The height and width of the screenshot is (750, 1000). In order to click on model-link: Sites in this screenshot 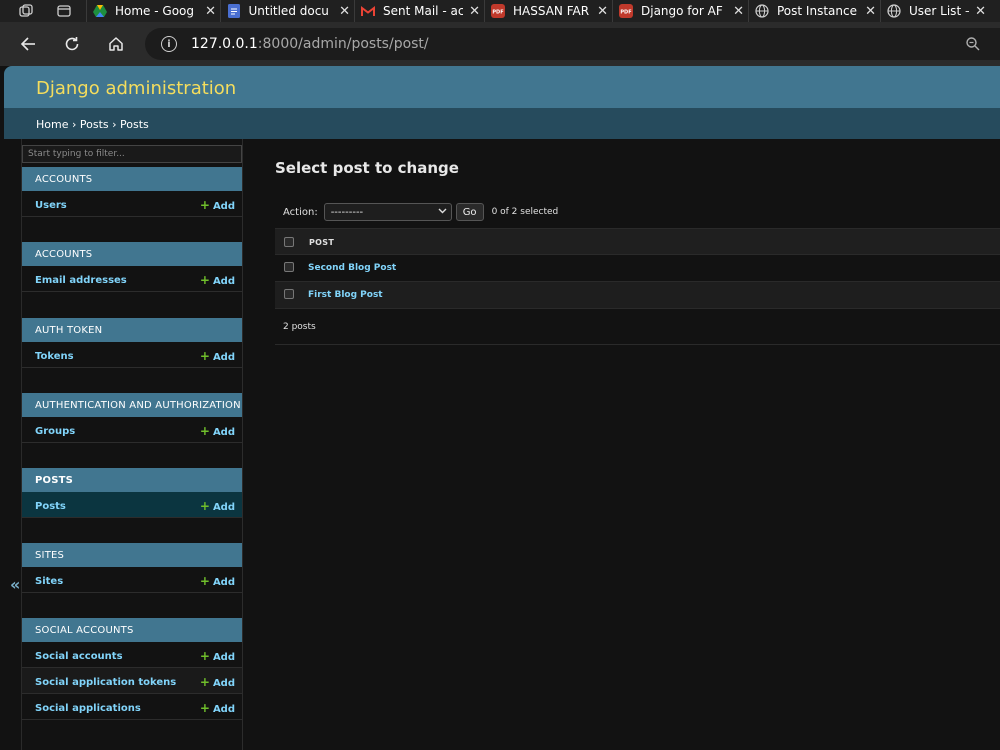, I will do `click(49, 581)`.